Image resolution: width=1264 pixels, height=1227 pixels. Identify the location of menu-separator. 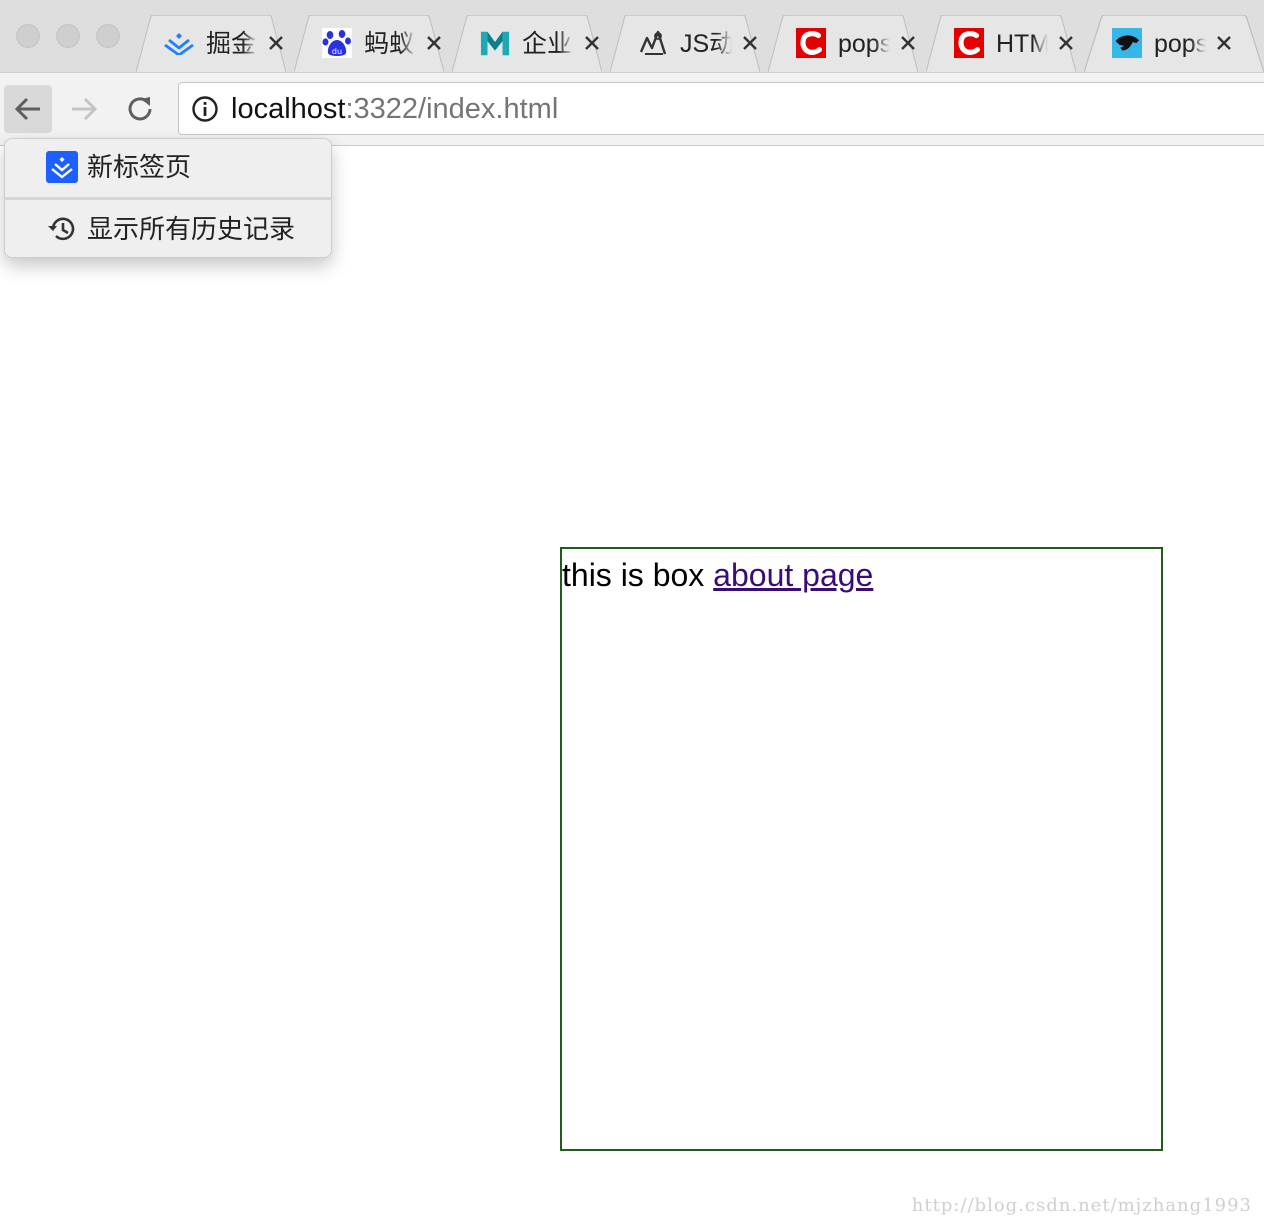
(168, 198).